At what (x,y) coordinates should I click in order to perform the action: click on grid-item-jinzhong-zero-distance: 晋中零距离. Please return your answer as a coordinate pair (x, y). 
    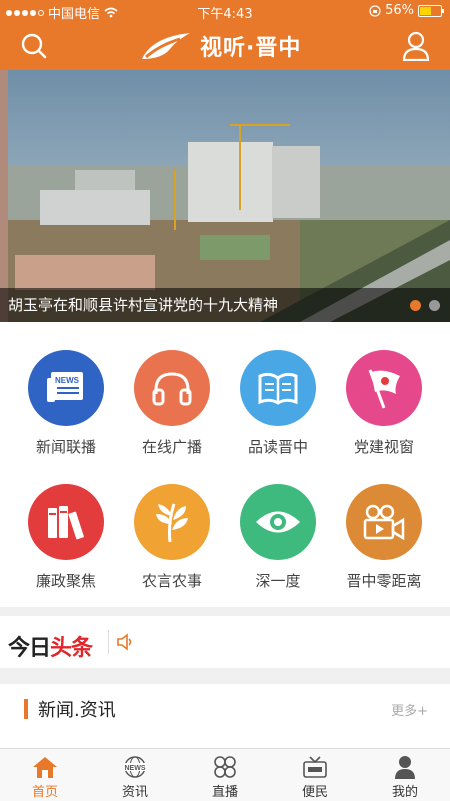
    Looking at the image, I should click on (384, 537).